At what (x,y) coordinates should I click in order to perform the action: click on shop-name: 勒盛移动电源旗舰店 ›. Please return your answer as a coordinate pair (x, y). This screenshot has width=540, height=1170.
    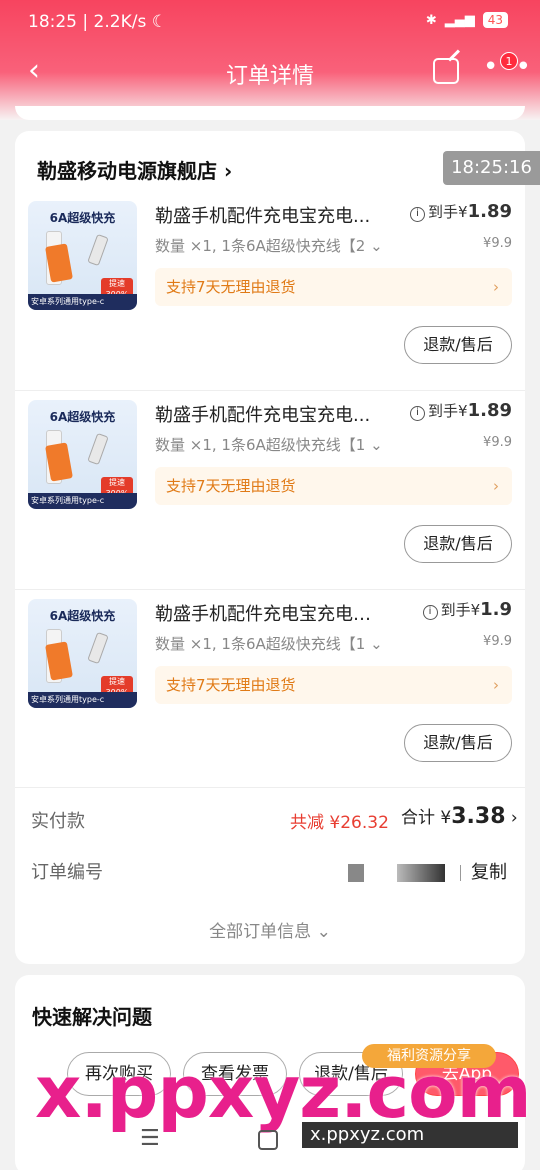
    Looking at the image, I should click on (134, 169).